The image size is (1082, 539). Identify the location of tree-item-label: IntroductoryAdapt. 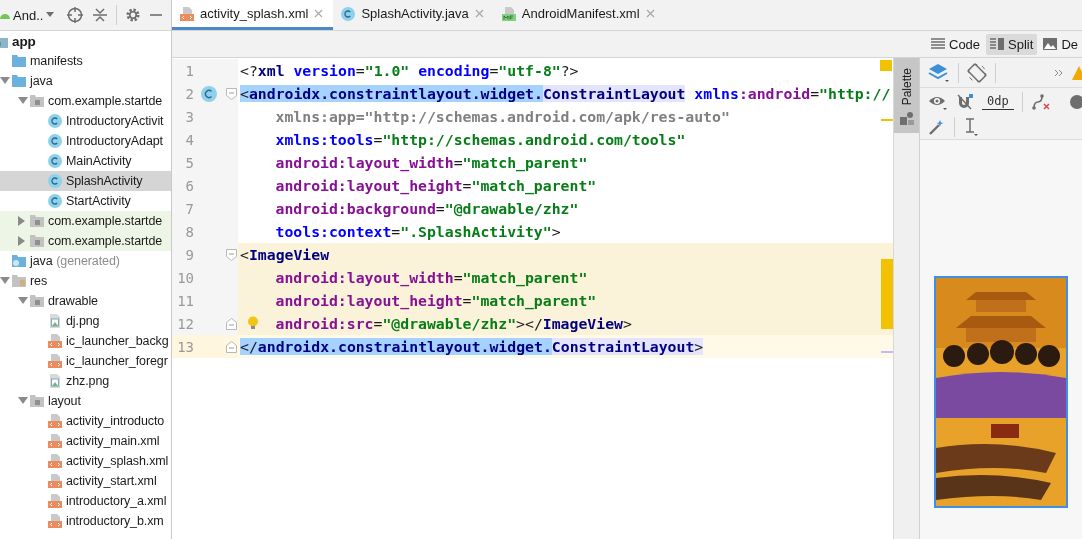
(114, 141).